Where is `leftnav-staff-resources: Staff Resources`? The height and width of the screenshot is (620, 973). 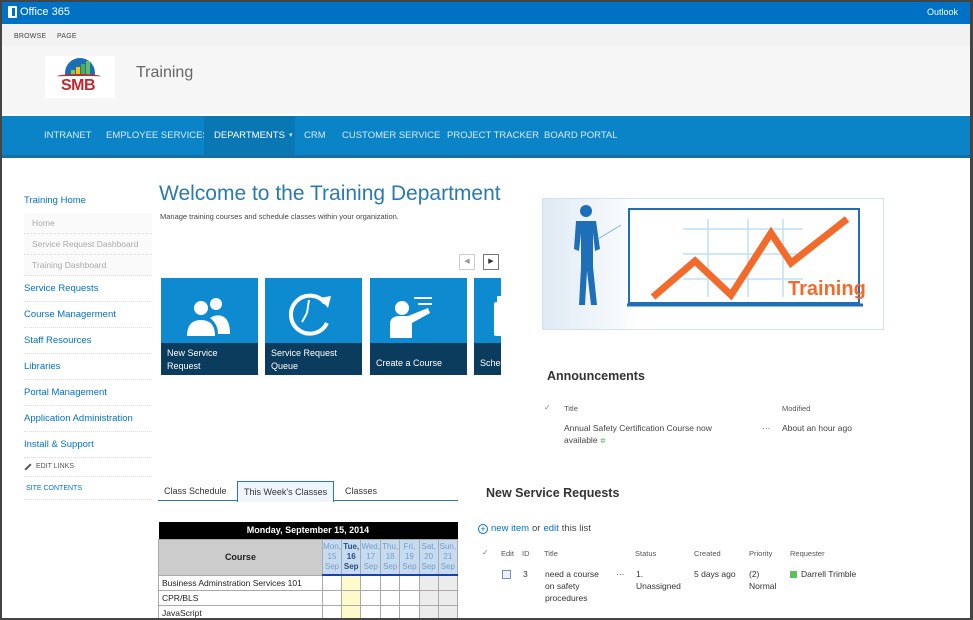
leftnav-staff-resources: Staff Resources is located at coordinates (88, 343).